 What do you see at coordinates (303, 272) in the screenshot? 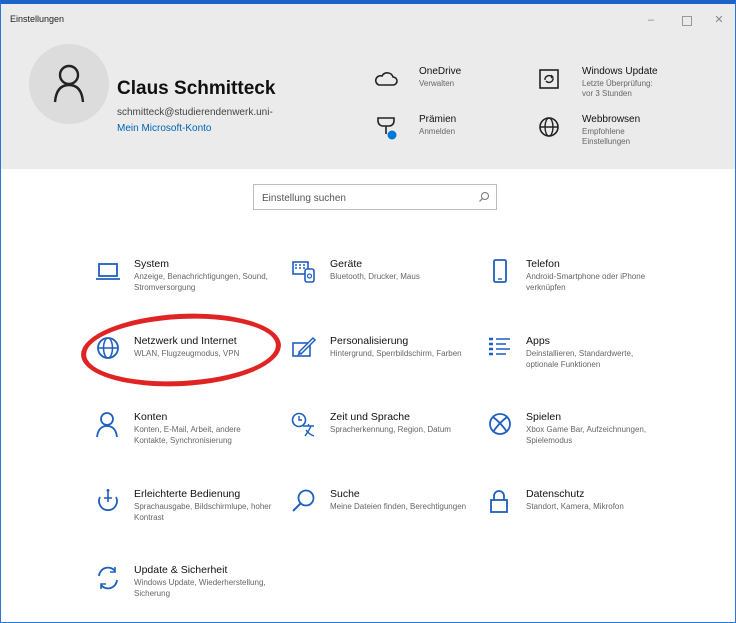
I see `devices-icon` at bounding box center [303, 272].